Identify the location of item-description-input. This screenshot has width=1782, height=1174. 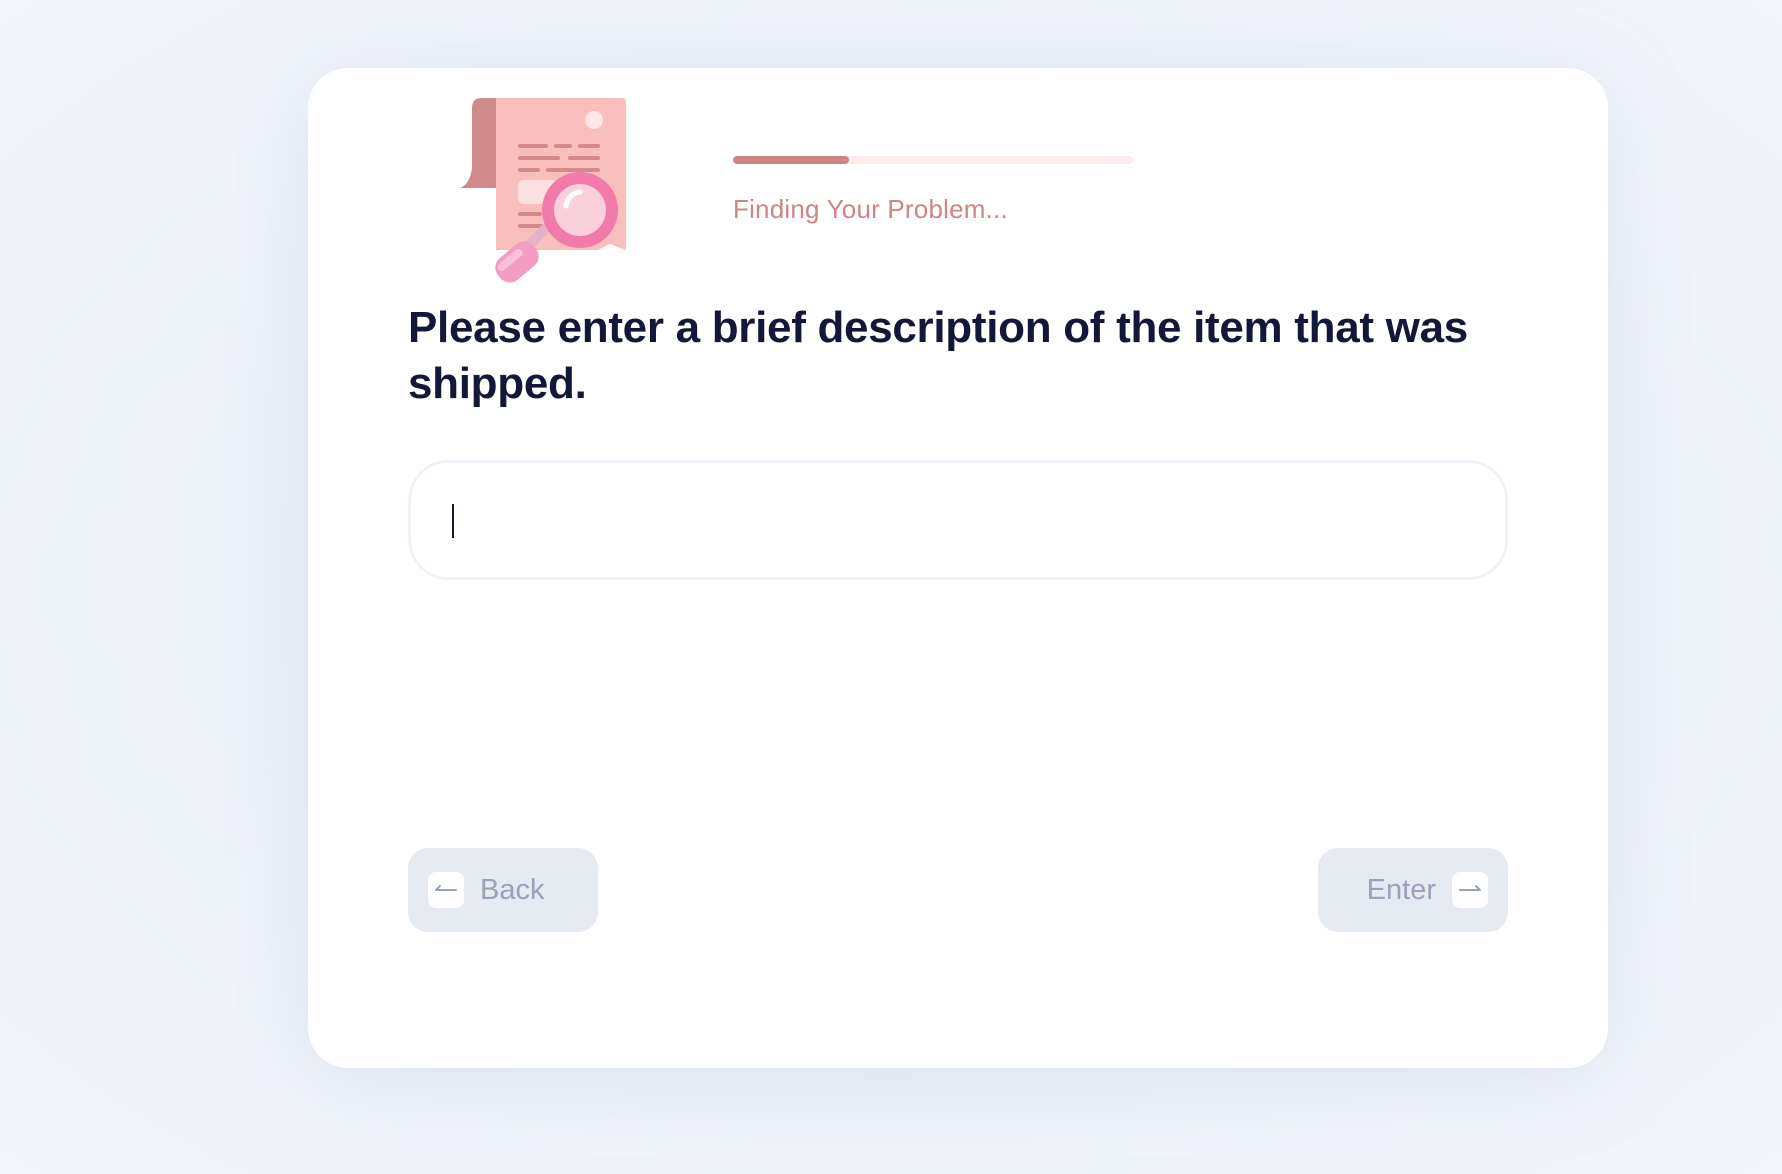
(958, 520).